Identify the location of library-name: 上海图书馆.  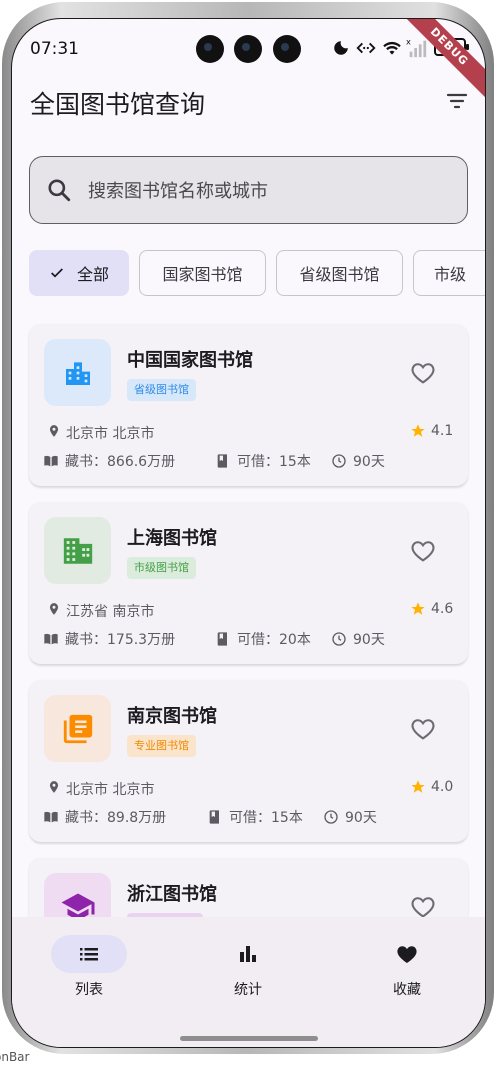
(172, 538).